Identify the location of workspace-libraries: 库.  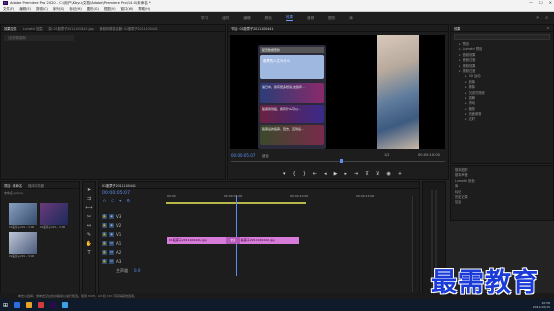
(351, 18).